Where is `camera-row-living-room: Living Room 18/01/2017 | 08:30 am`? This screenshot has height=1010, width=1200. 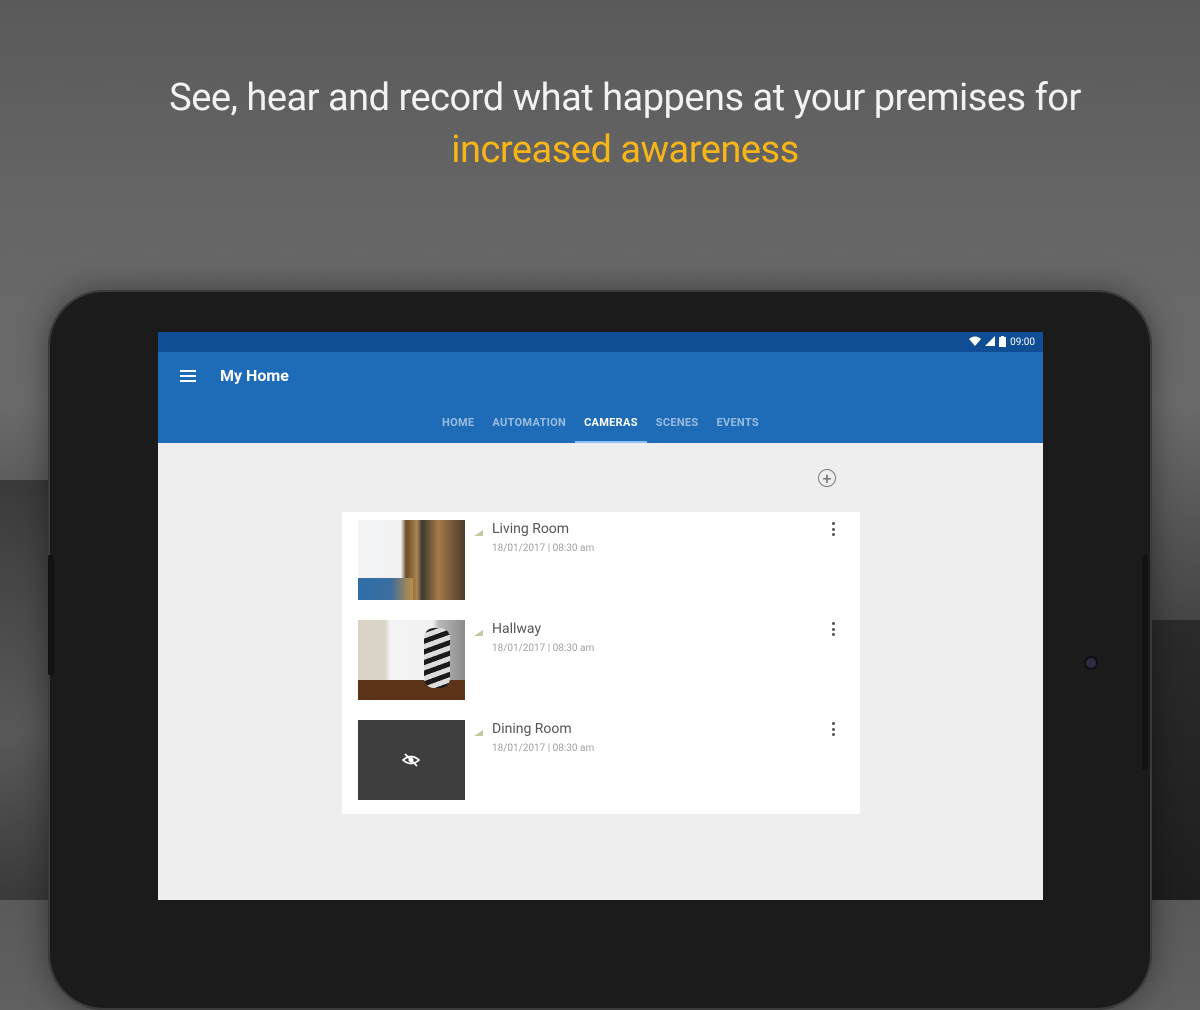
camera-row-living-room: Living Room 18/01/2017 | 08:30 am is located at coordinates (601, 562).